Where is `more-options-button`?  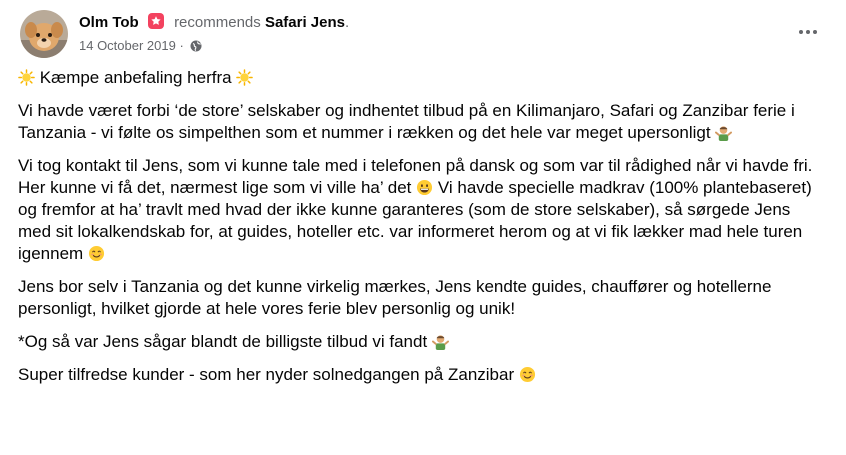
more-options-button is located at coordinates (808, 32).